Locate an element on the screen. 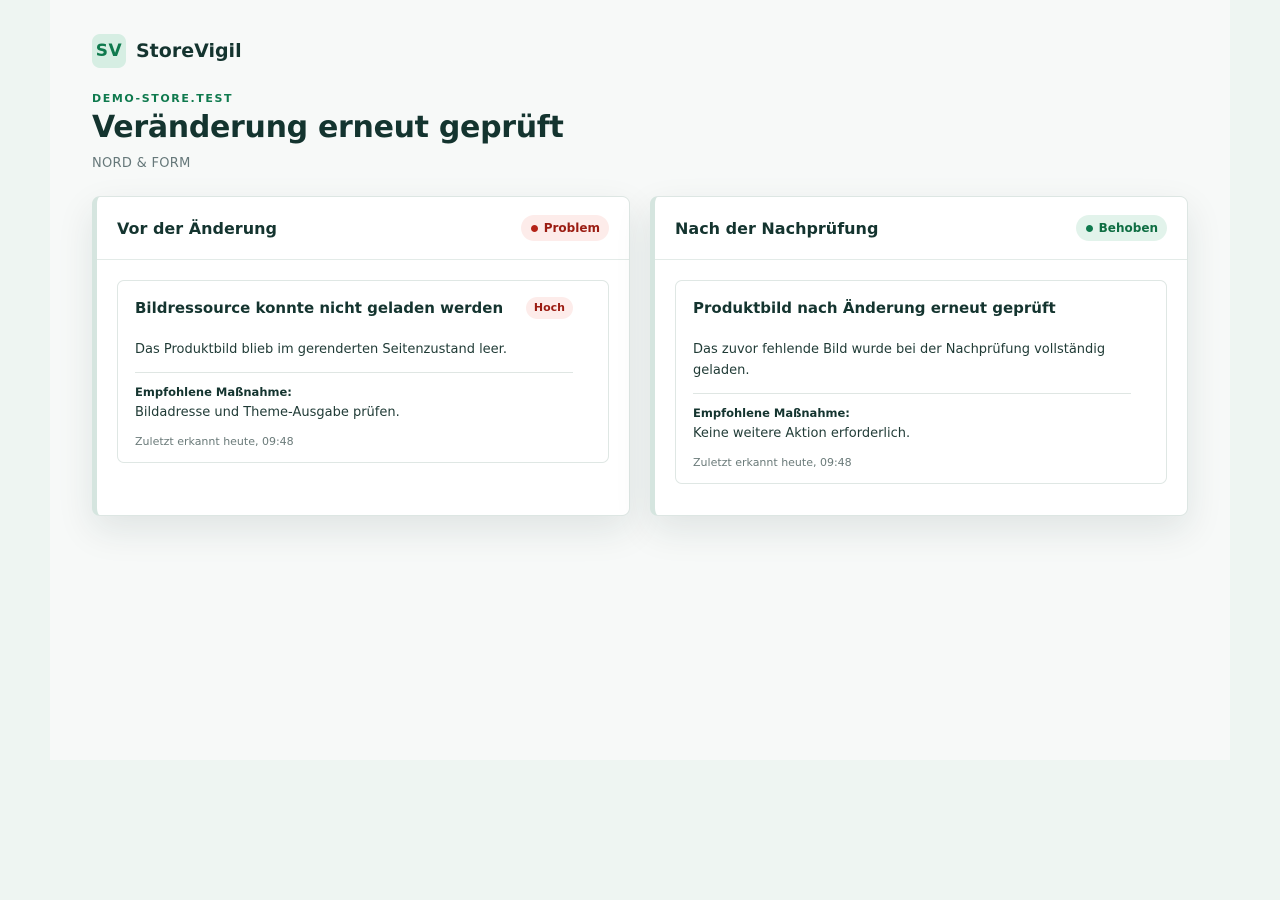 The width and height of the screenshot is (1280, 900). brand-name: StoreVigil is located at coordinates (189, 51).